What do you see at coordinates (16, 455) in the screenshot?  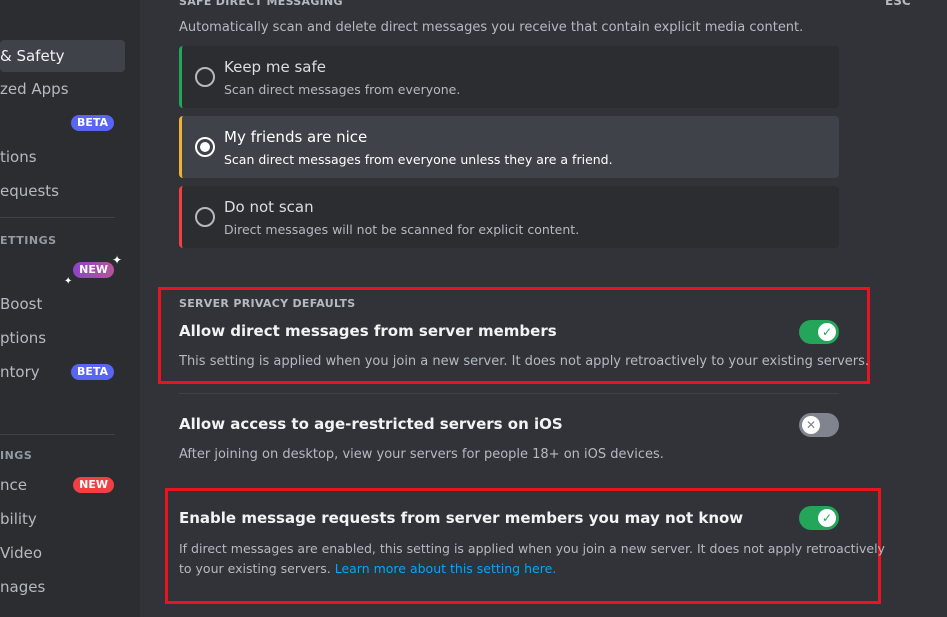 I see `sidebar-header-app-settings: INGS` at bounding box center [16, 455].